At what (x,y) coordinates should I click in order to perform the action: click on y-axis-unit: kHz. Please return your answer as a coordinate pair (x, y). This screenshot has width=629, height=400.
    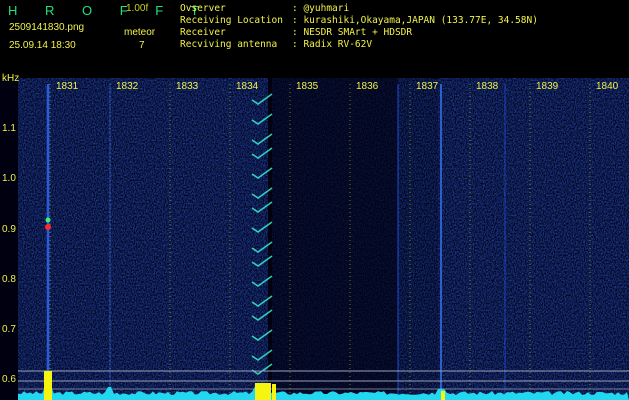
    Looking at the image, I should click on (11, 78).